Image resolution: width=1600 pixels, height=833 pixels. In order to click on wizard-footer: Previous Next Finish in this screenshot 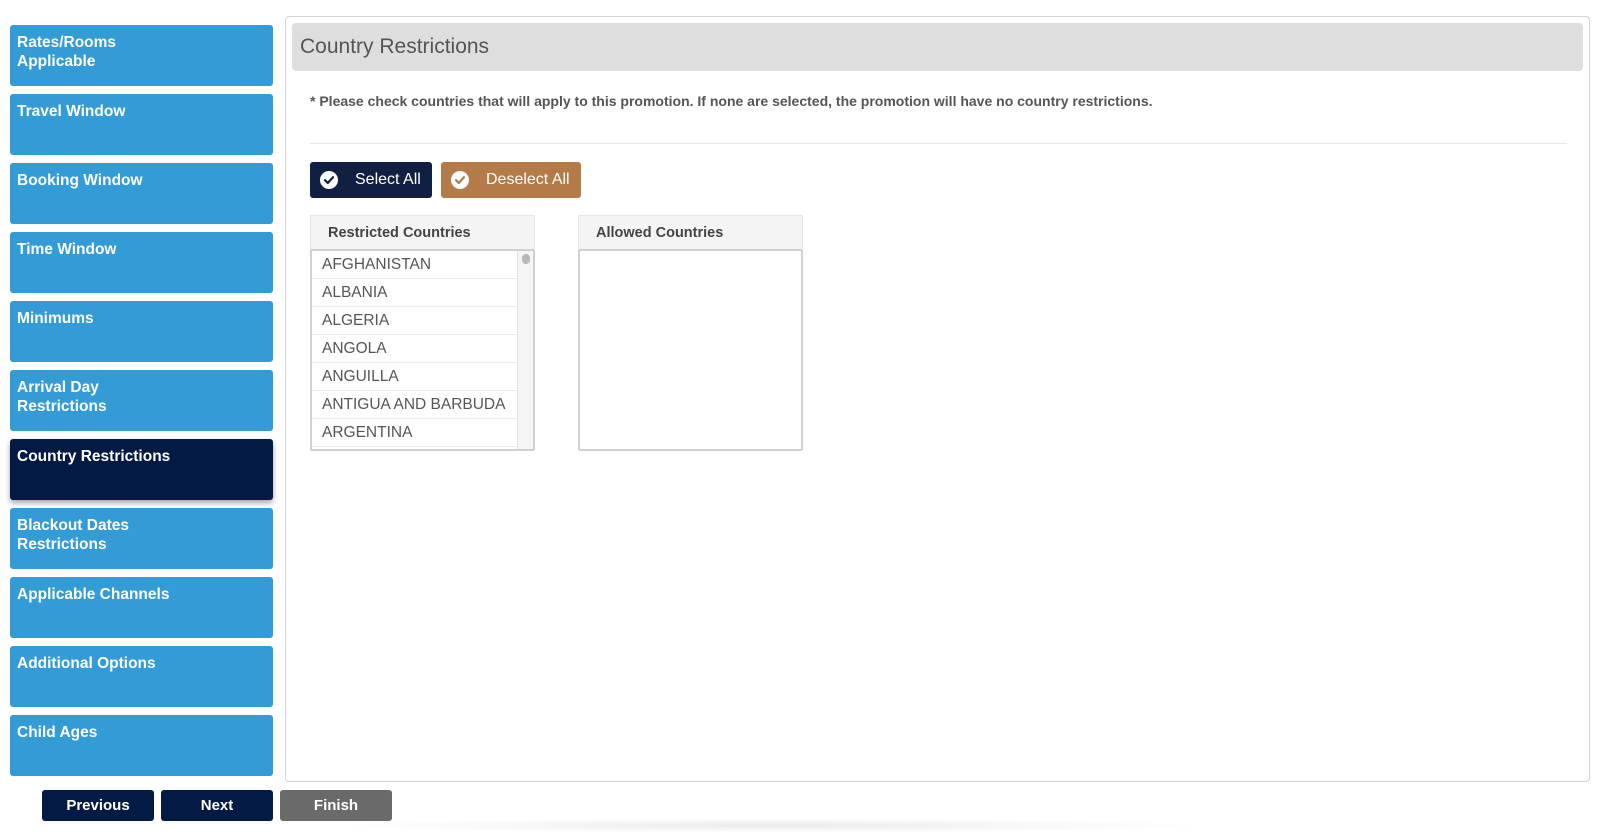, I will do `click(217, 805)`.